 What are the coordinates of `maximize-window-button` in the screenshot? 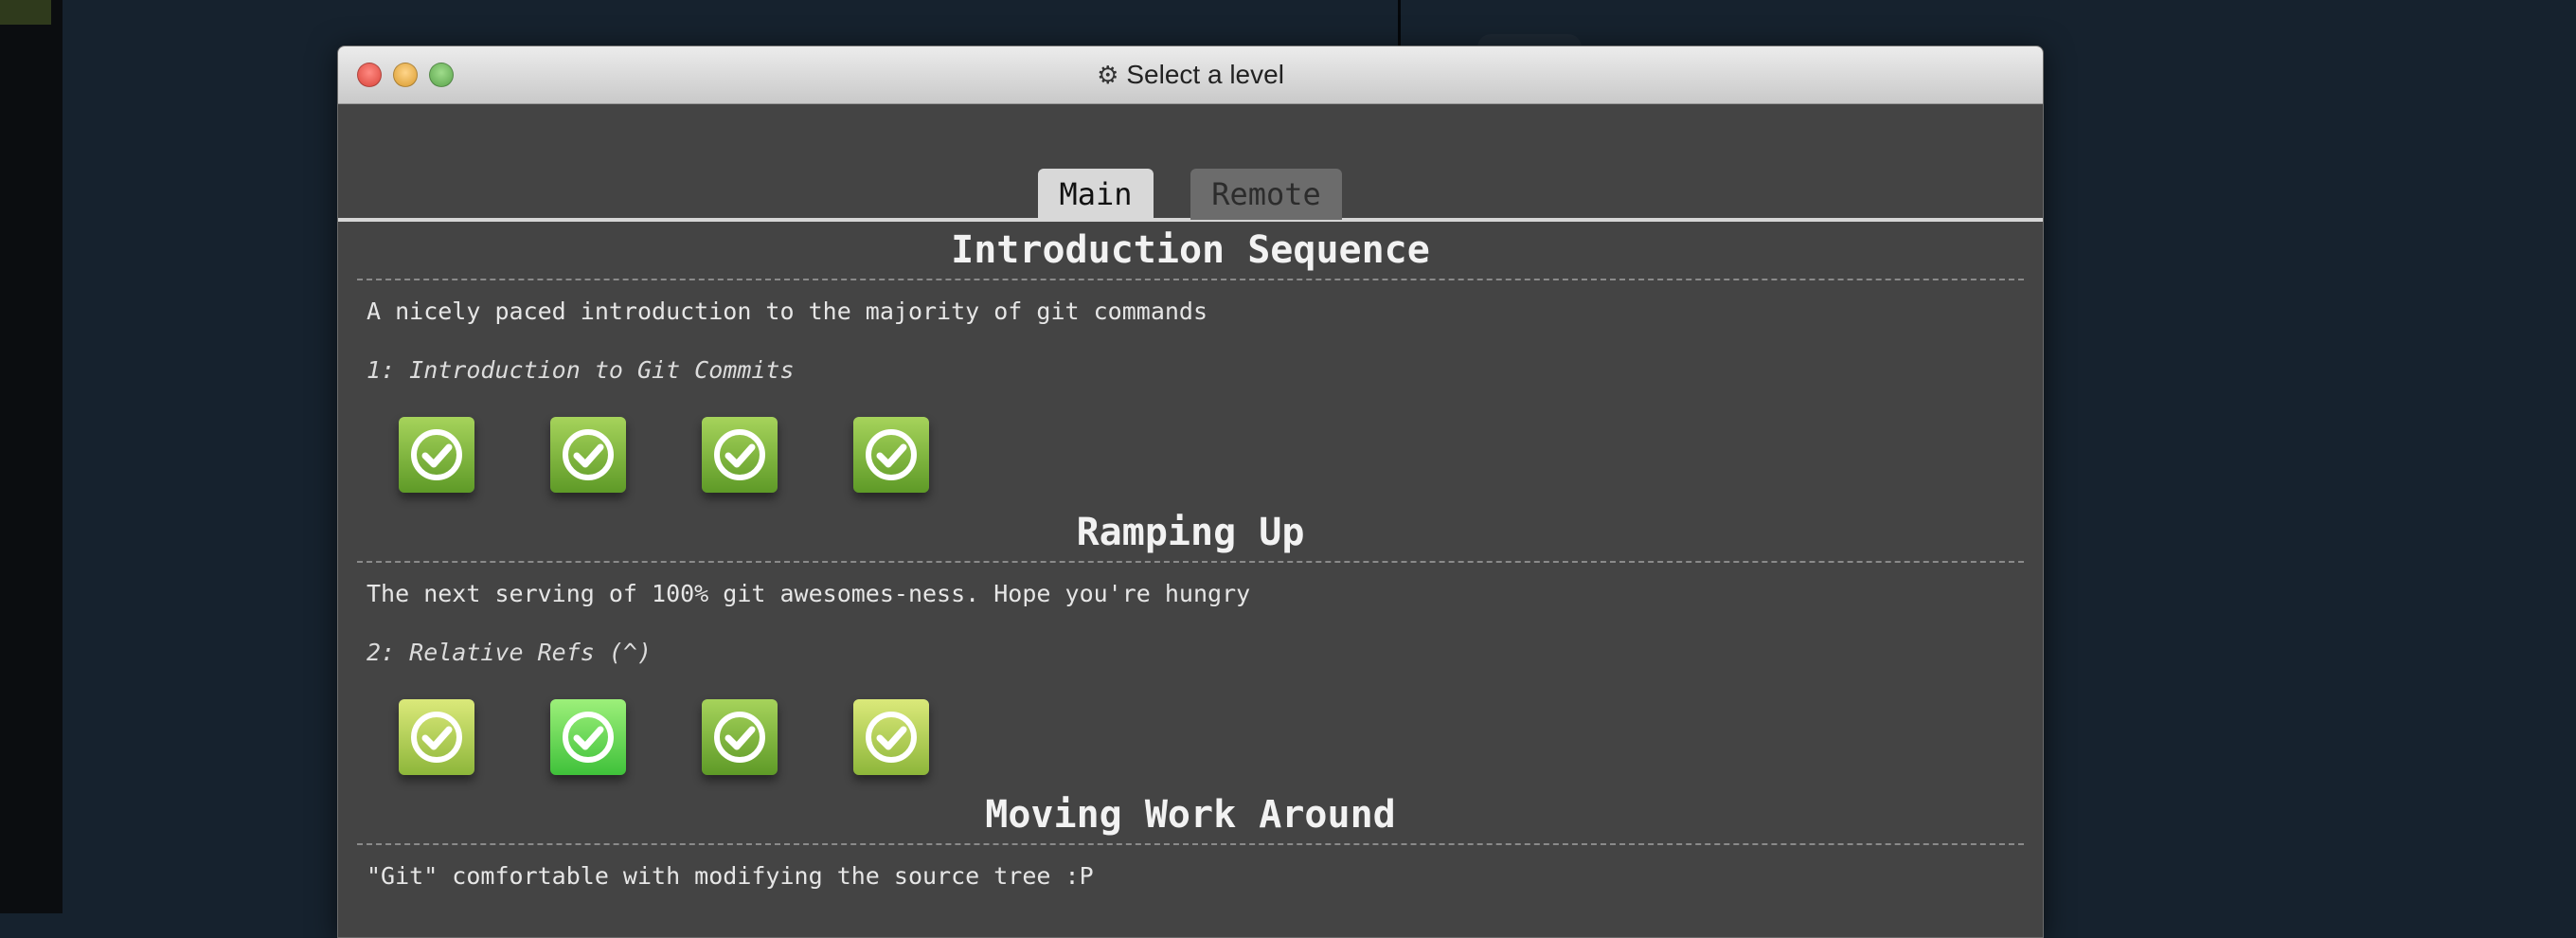 It's located at (441, 75).